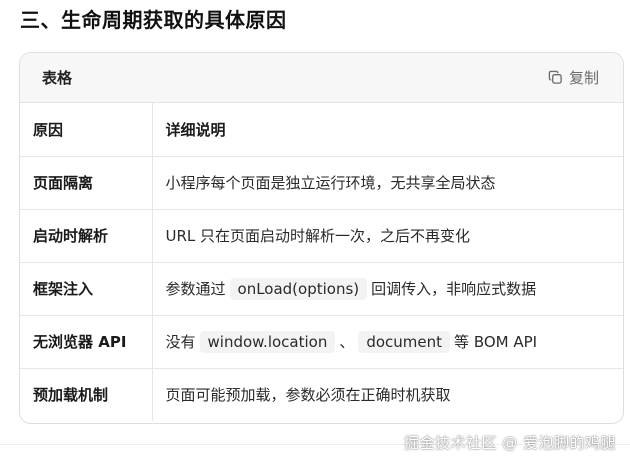  I want to click on detail-text: 回调传入，非响应式数据, so click(454, 288).